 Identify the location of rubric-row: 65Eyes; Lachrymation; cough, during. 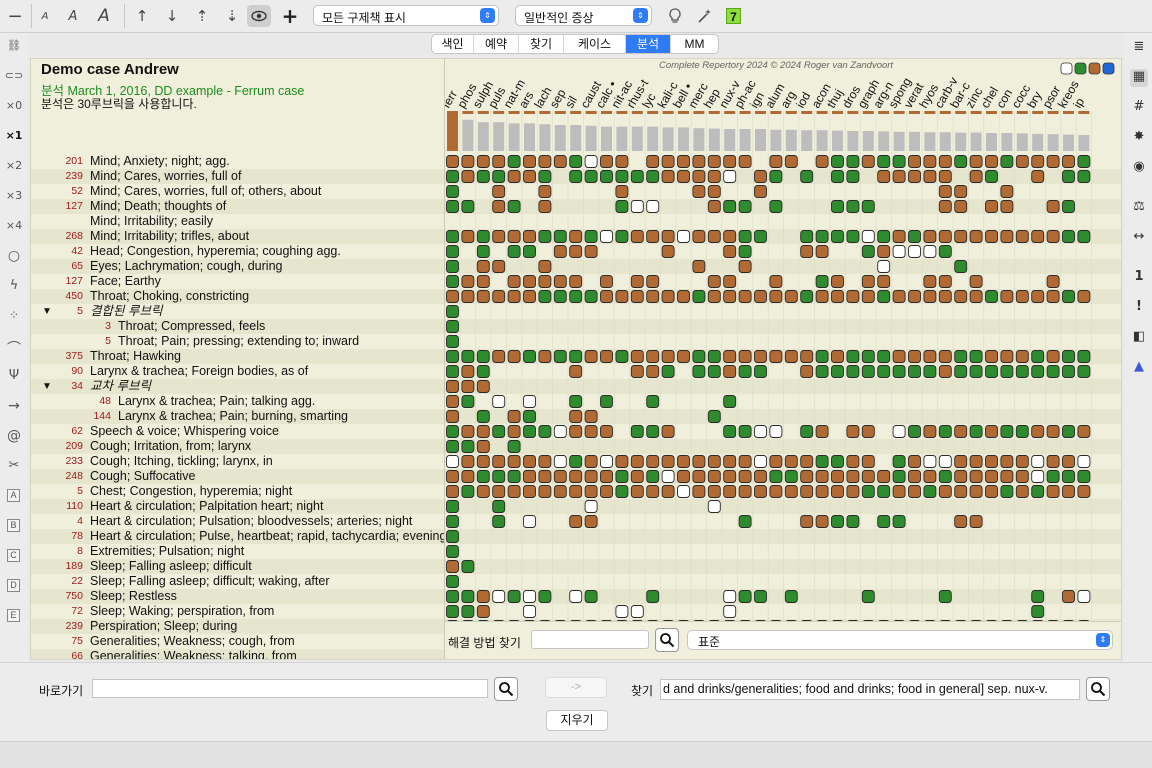
(237, 266).